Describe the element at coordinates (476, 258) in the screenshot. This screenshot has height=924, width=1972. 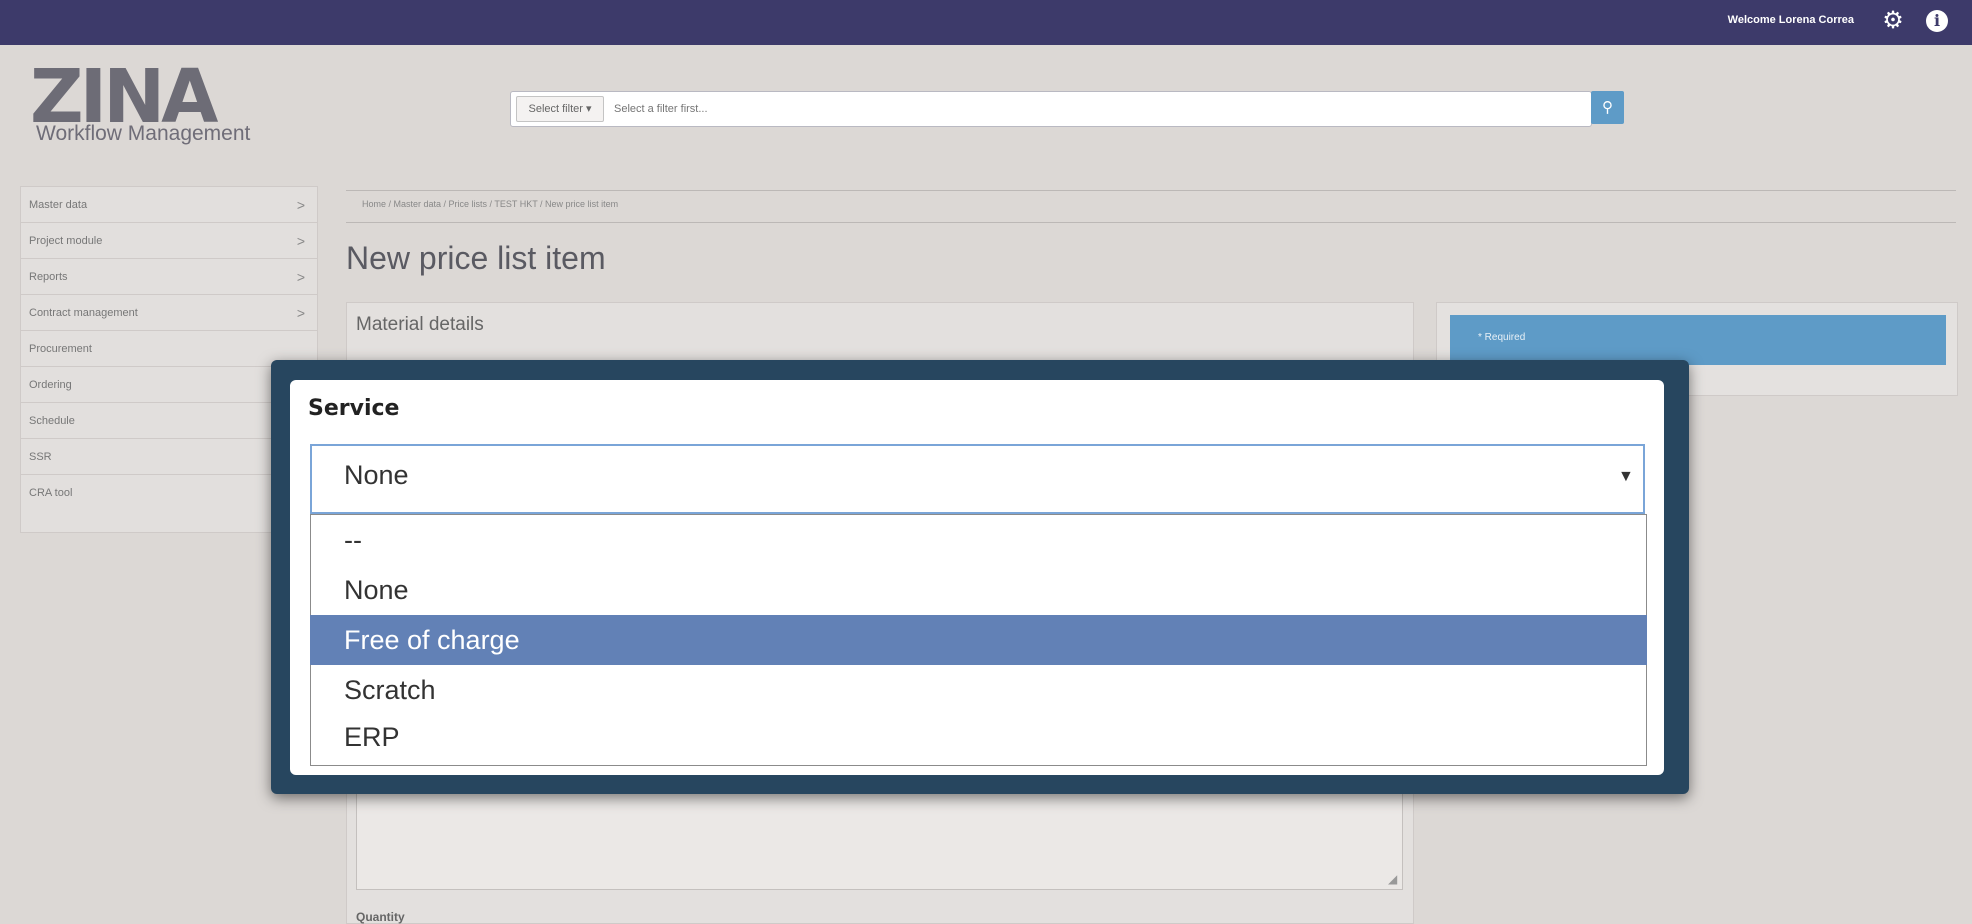
I see `page-title: New price list item` at that location.